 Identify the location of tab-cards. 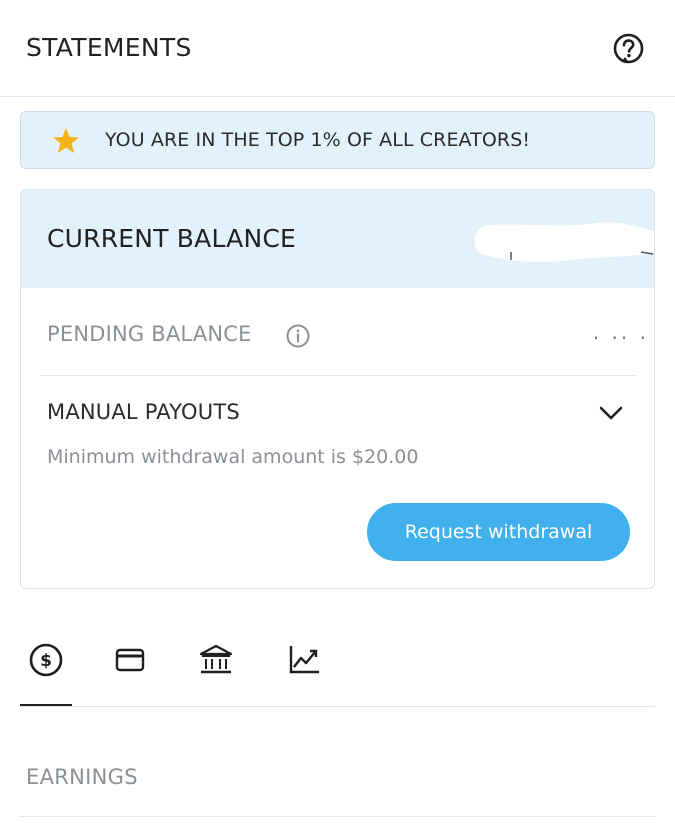
(130, 660).